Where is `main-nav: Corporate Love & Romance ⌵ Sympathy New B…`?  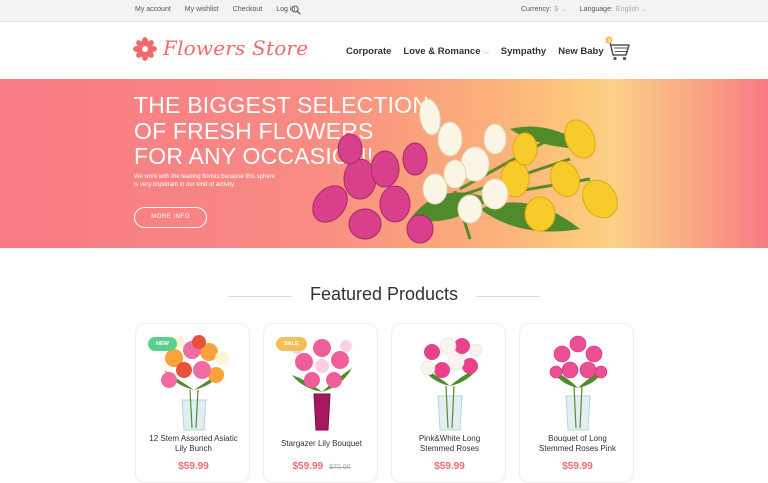
main-nav: Corporate Love & Romance ⌵ Sympathy New B… is located at coordinates (475, 51).